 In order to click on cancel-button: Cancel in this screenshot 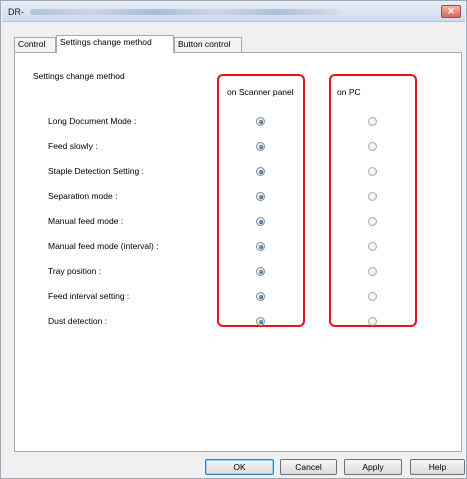, I will do `click(308, 467)`.